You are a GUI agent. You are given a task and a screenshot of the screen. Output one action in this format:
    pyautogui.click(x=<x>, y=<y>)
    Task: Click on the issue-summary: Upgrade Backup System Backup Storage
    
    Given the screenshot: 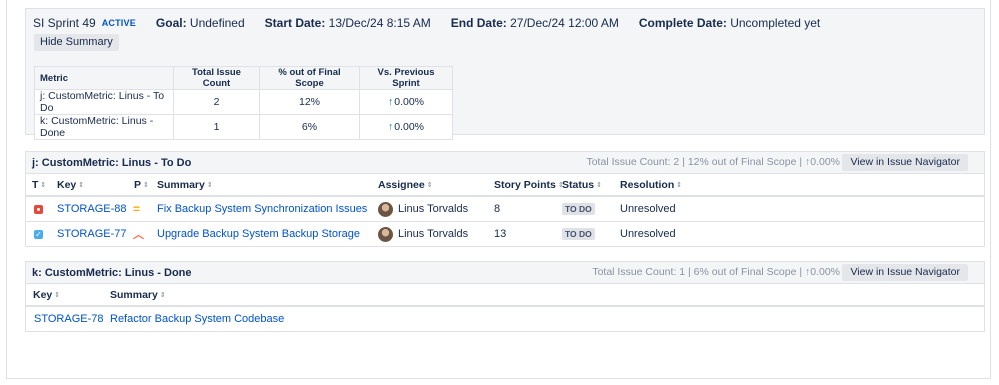 What is the action you would take?
    pyautogui.click(x=258, y=234)
    